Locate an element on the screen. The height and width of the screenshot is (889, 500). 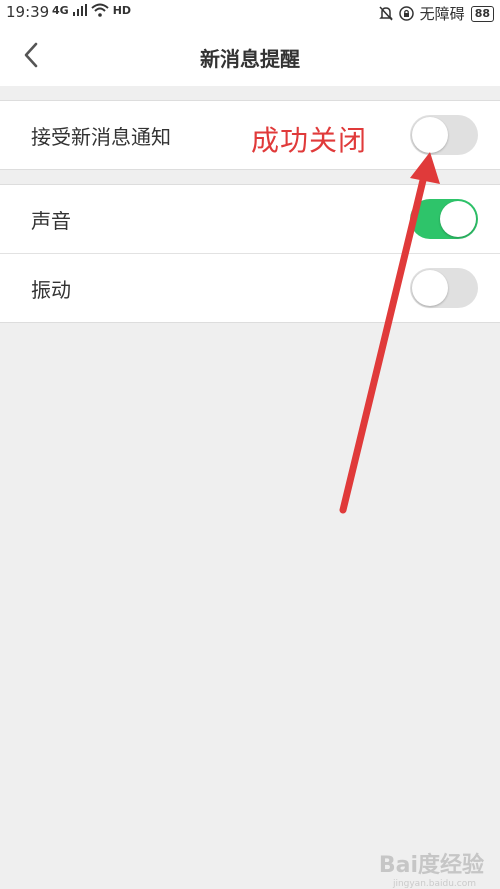
baidu-jingyan-watermark: Bai度经验 is located at coordinates (431, 865).